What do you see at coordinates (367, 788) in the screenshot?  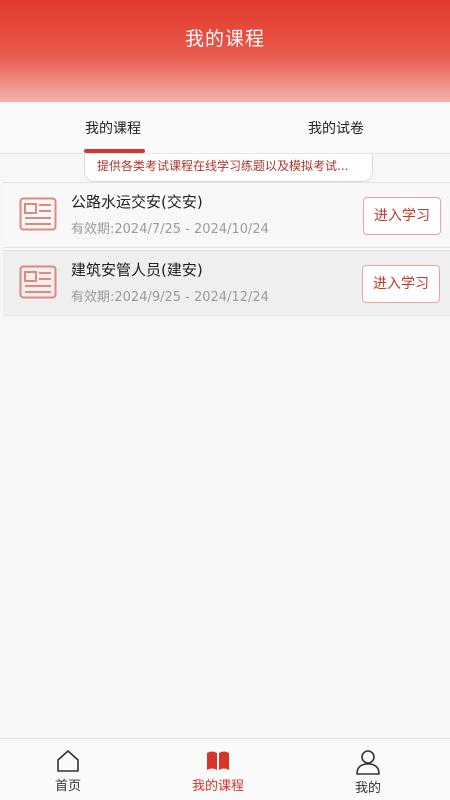 I see `nav-mine-label: 我的` at bounding box center [367, 788].